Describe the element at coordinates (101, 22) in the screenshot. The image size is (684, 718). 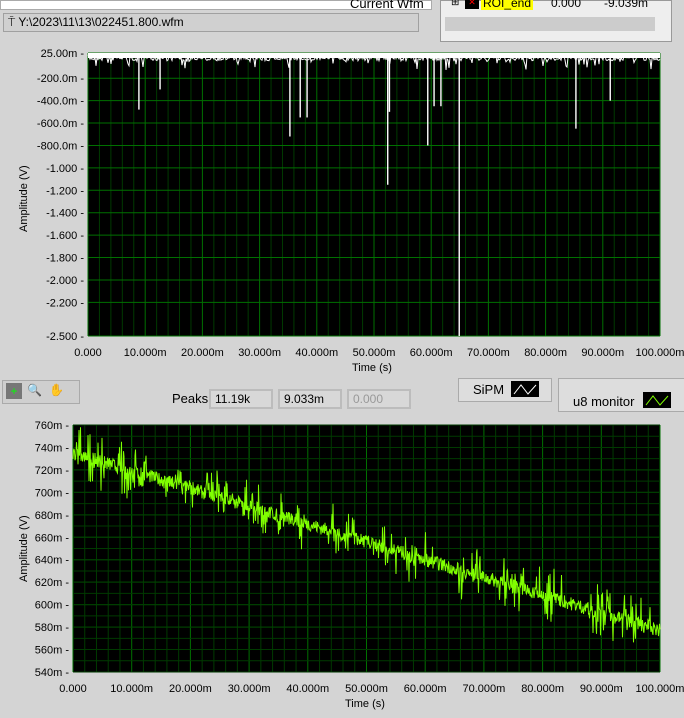
I see `file-path-value: Y:\2023\11\13\022451.800.wfm` at that location.